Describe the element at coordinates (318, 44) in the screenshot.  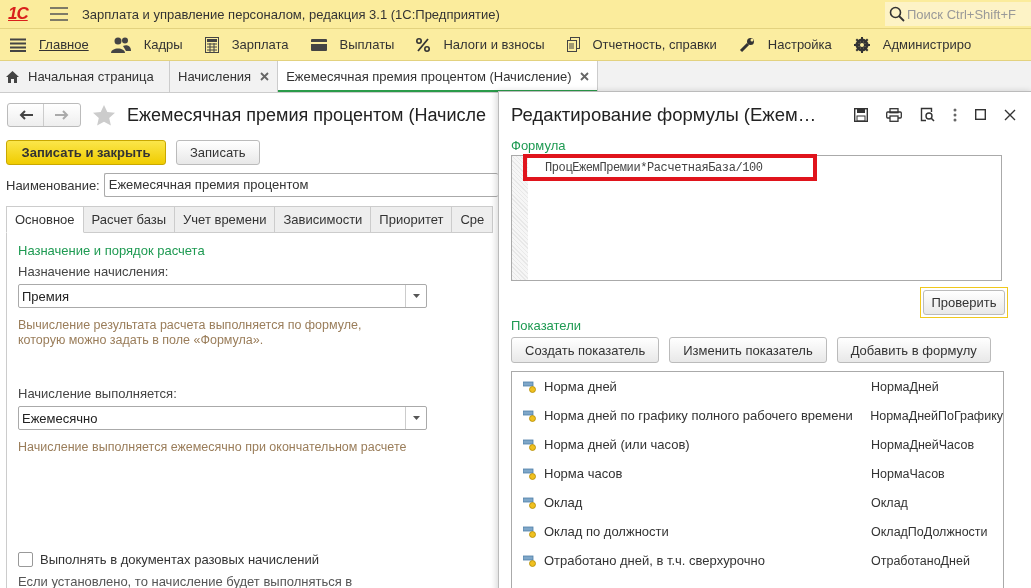
I see `wallet-icon` at that location.